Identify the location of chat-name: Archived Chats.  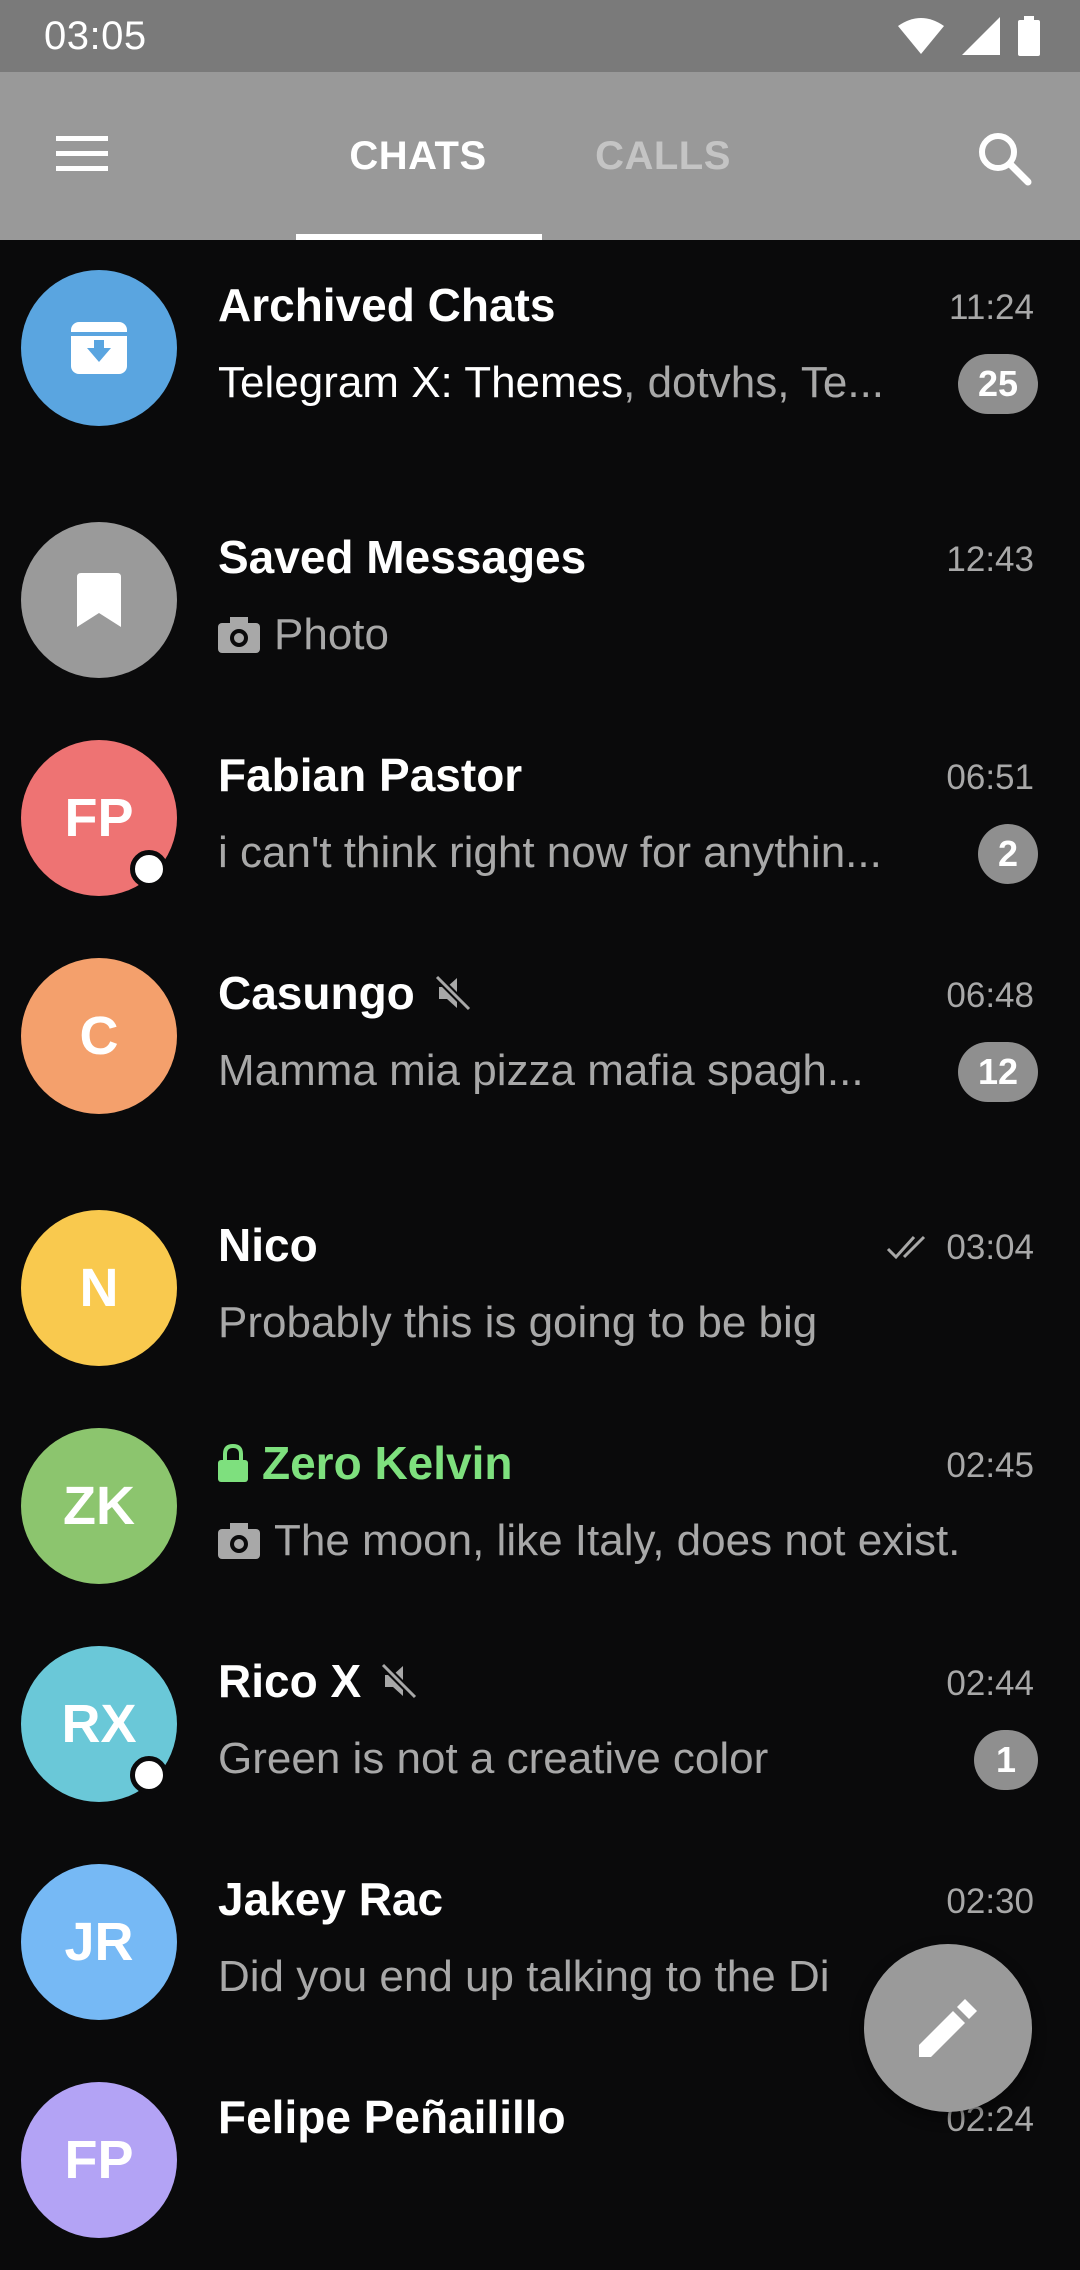
(387, 305).